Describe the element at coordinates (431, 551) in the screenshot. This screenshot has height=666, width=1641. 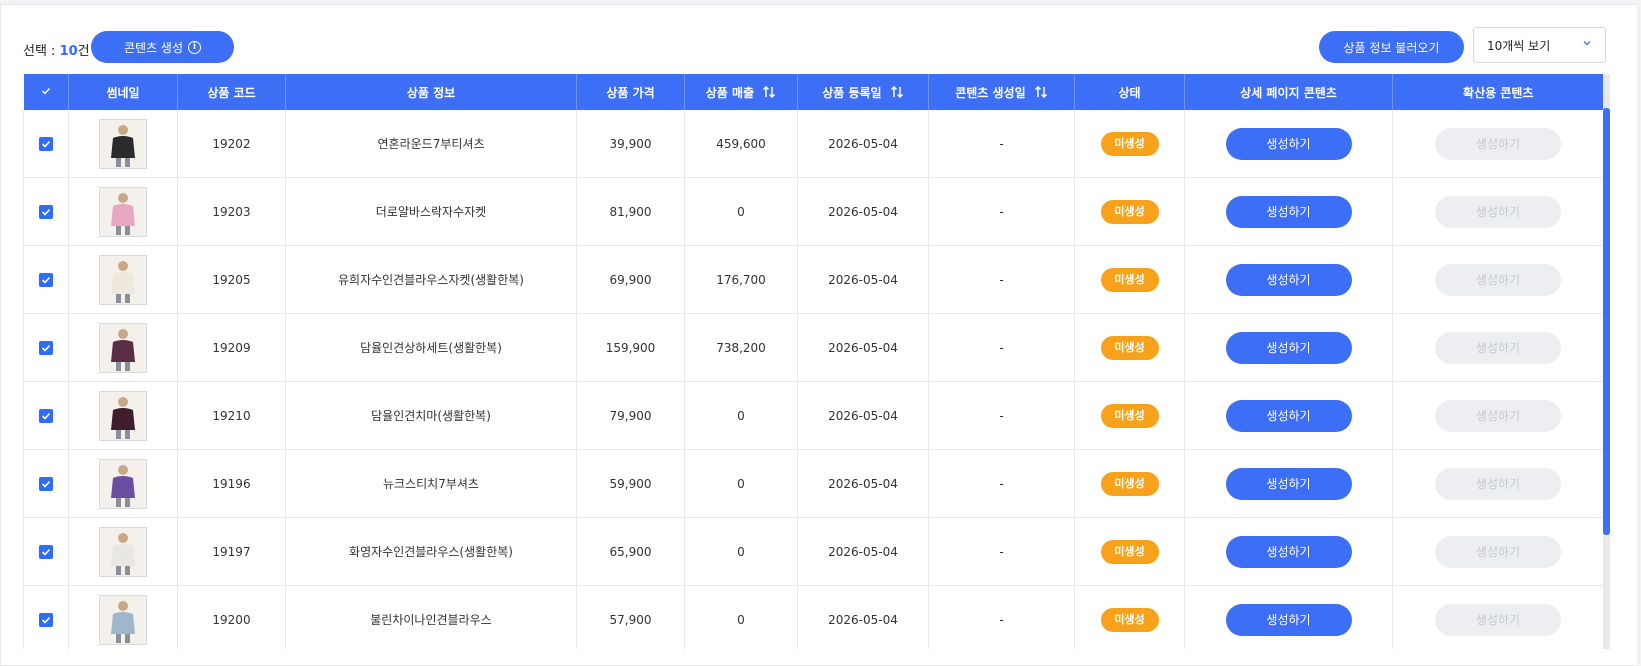
I see `product-name: 화영자수인견블라우스(생활한복)` at that location.